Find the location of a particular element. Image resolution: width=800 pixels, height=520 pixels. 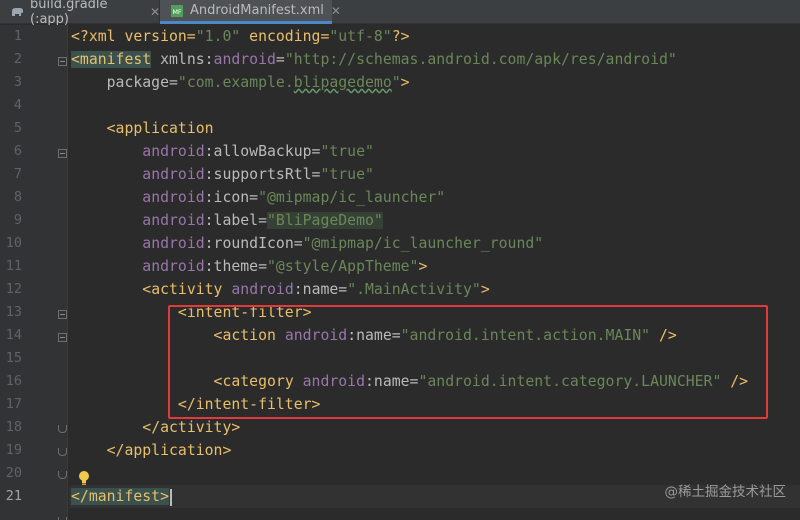

line-number: 4 is located at coordinates (17, 105).